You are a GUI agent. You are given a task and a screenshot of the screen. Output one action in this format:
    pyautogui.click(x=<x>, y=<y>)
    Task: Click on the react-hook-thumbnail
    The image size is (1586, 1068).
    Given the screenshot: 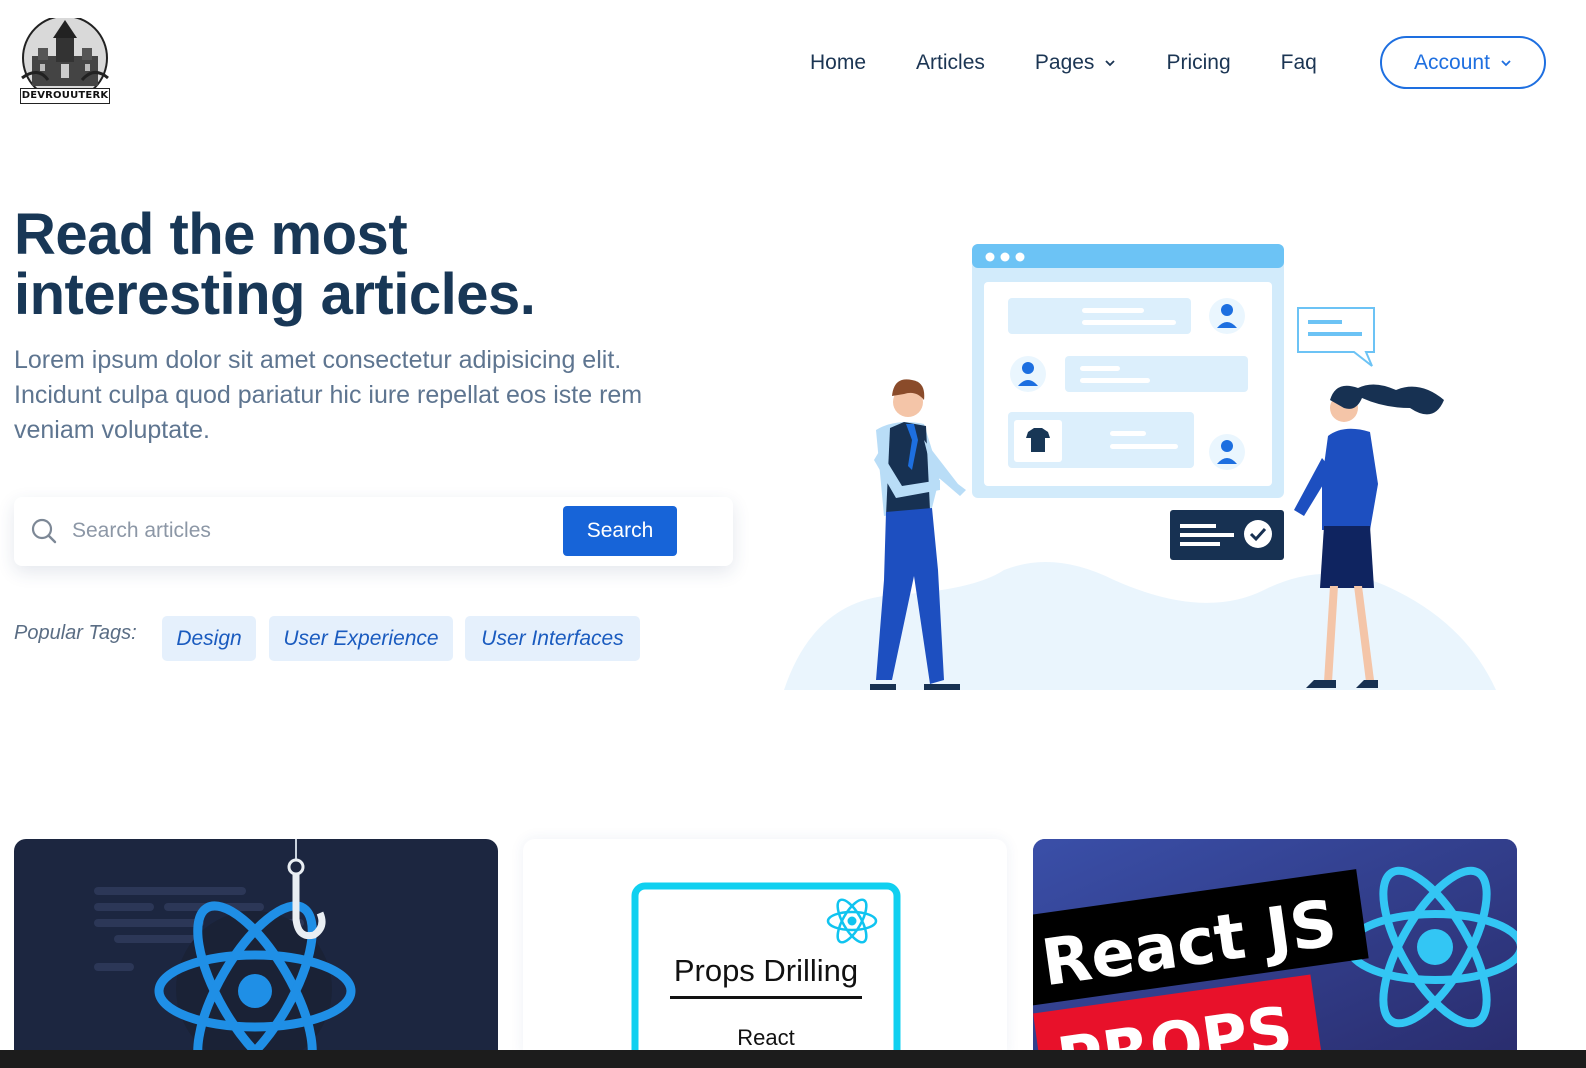 What is the action you would take?
    pyautogui.click(x=225, y=946)
    